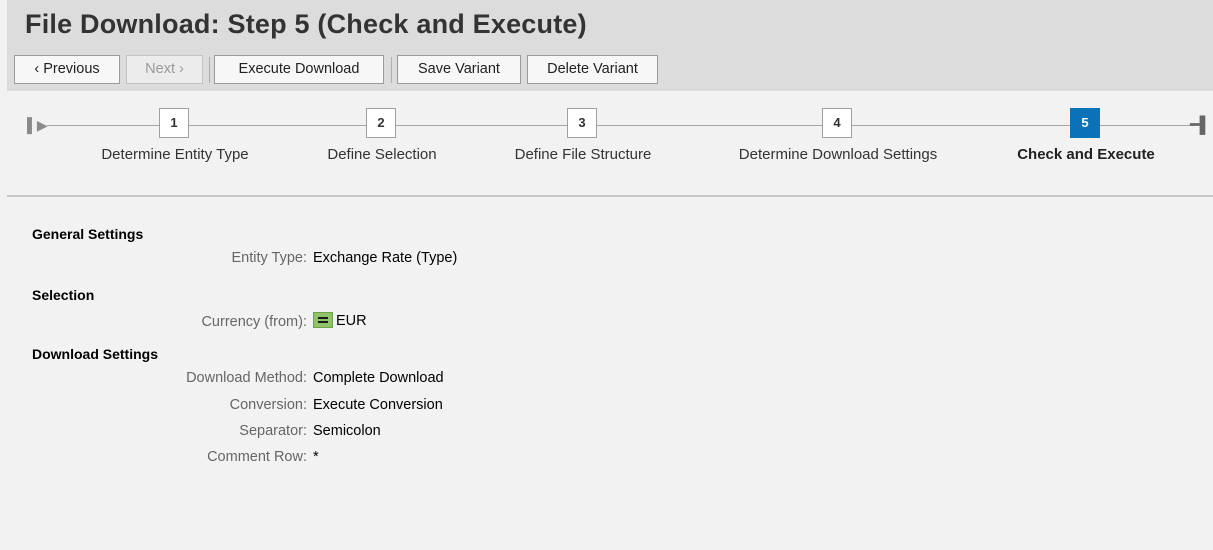 This screenshot has width=1213, height=550. Describe the element at coordinates (63, 295) in the screenshot. I see `selection-title: Selection` at that location.